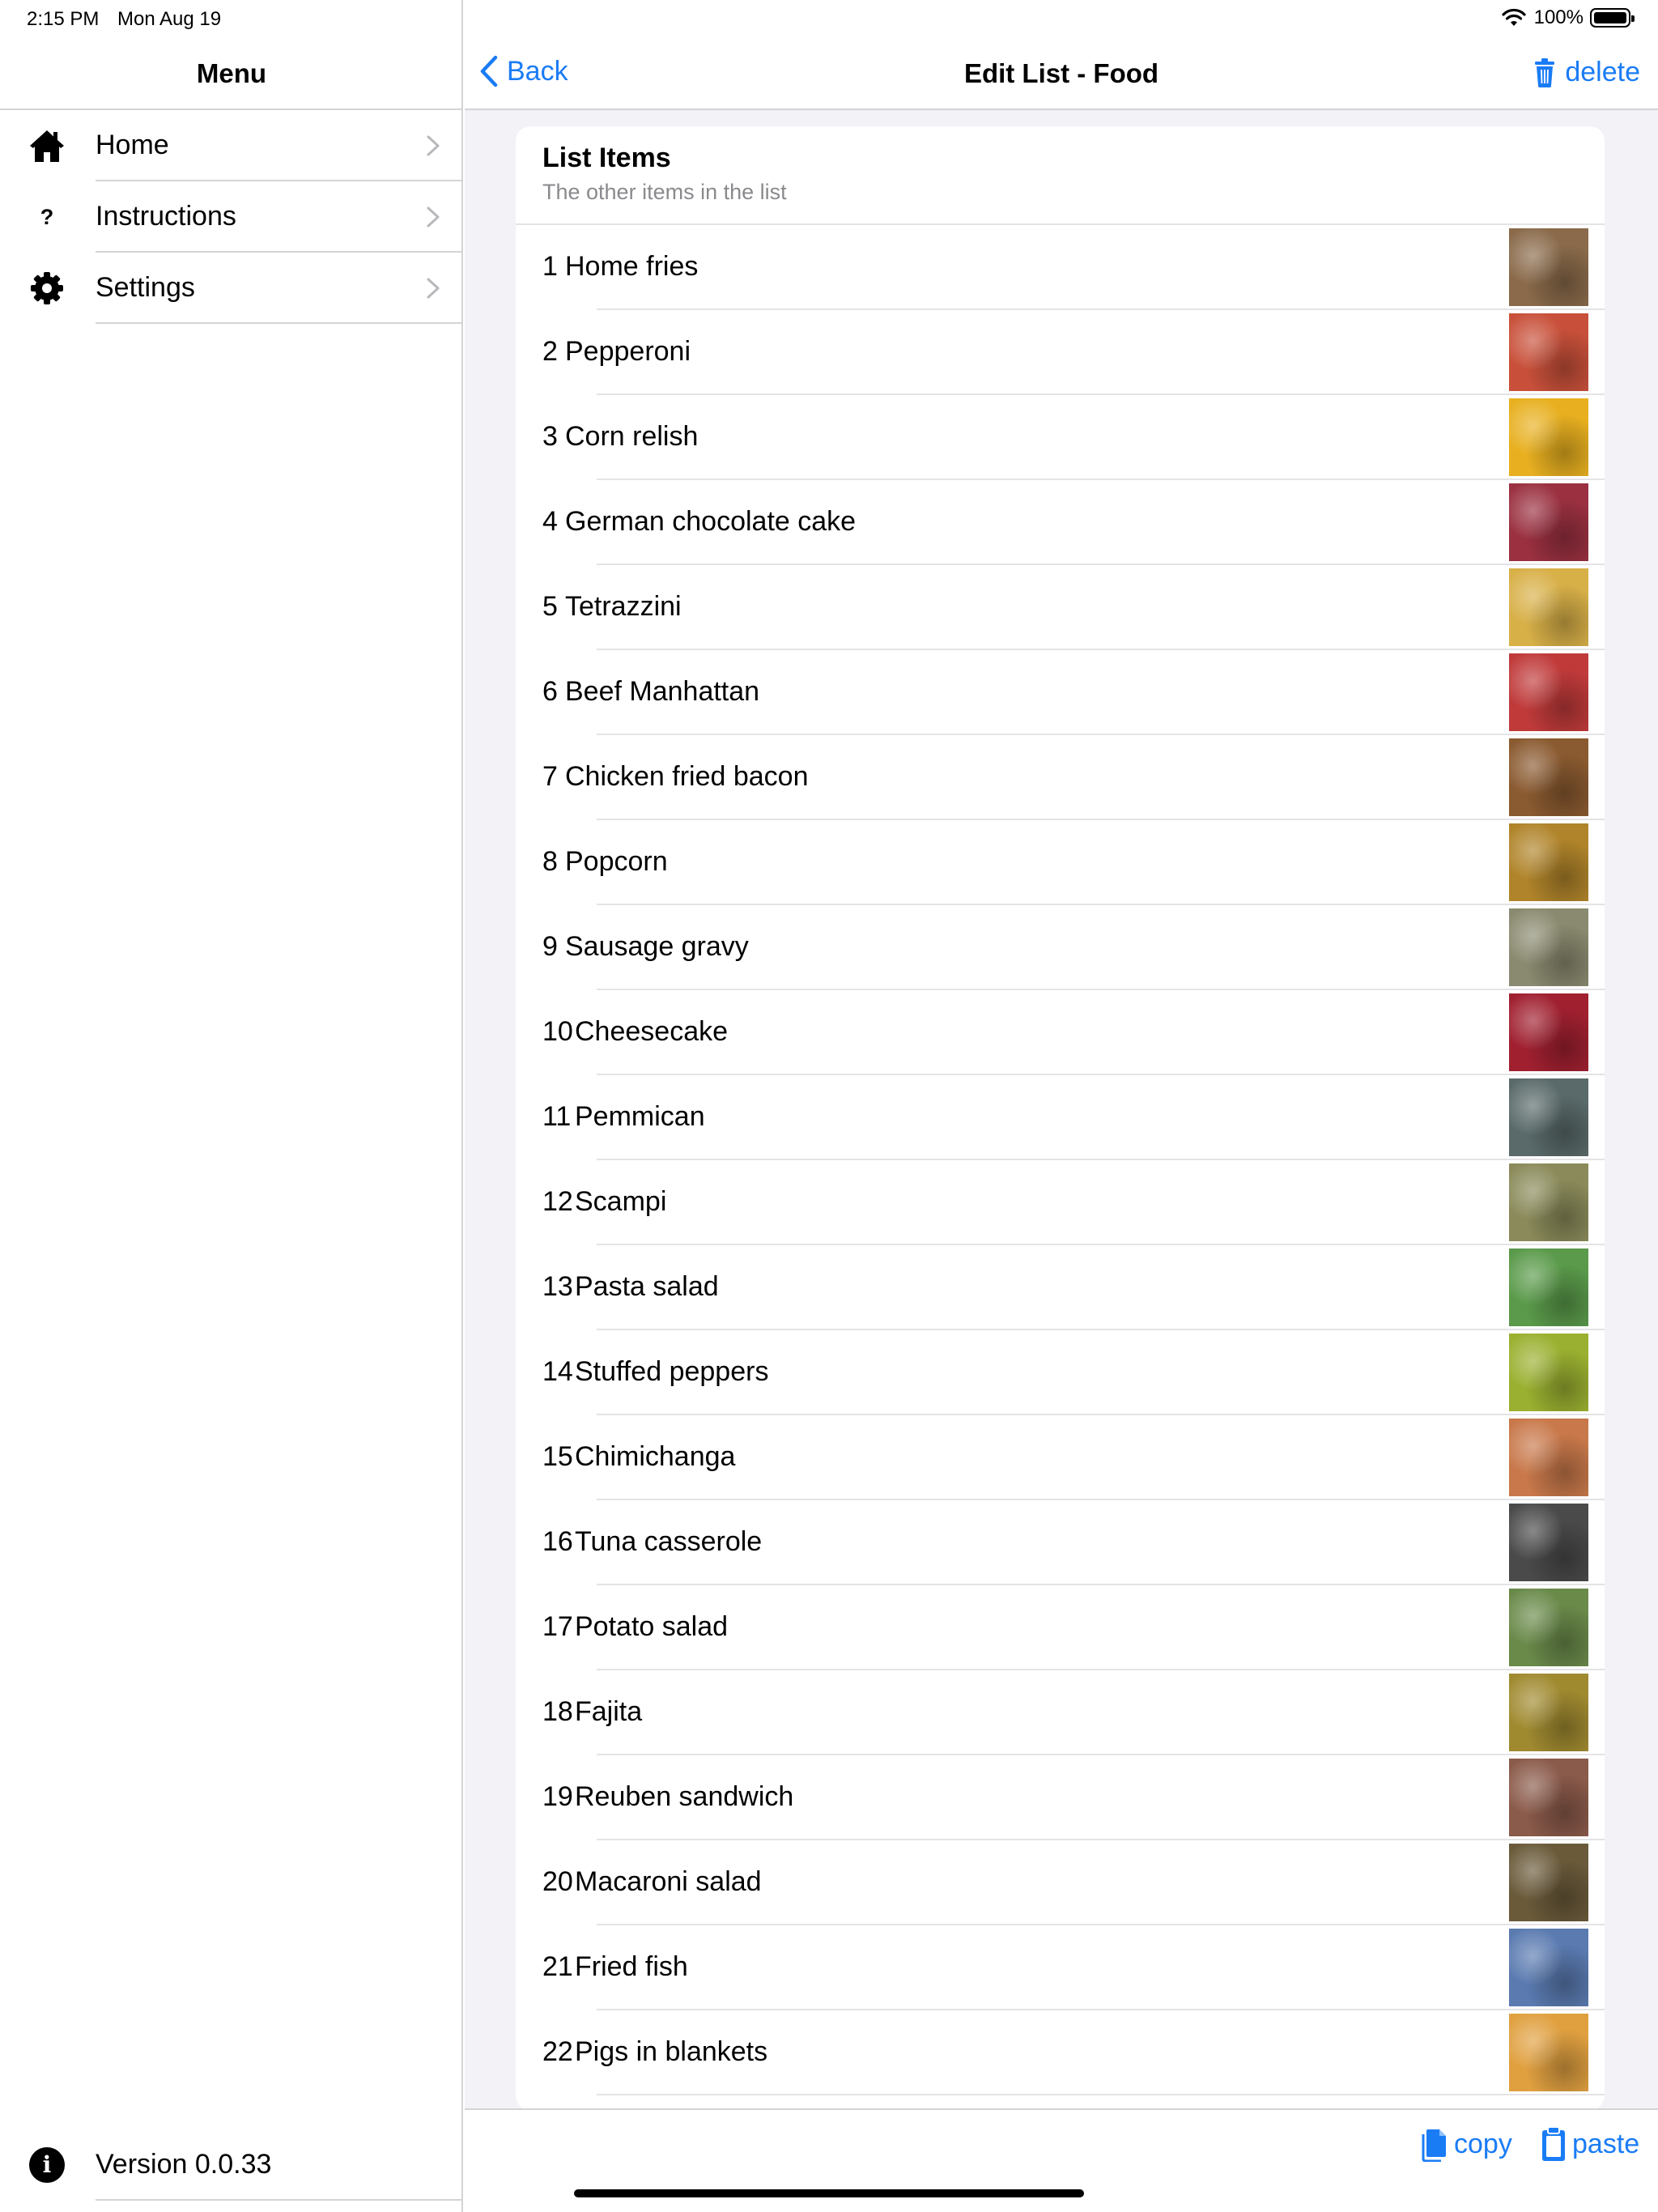 This screenshot has height=2212, width=1658. Describe the element at coordinates (557, 1541) in the screenshot. I see `item-number: 16` at that location.